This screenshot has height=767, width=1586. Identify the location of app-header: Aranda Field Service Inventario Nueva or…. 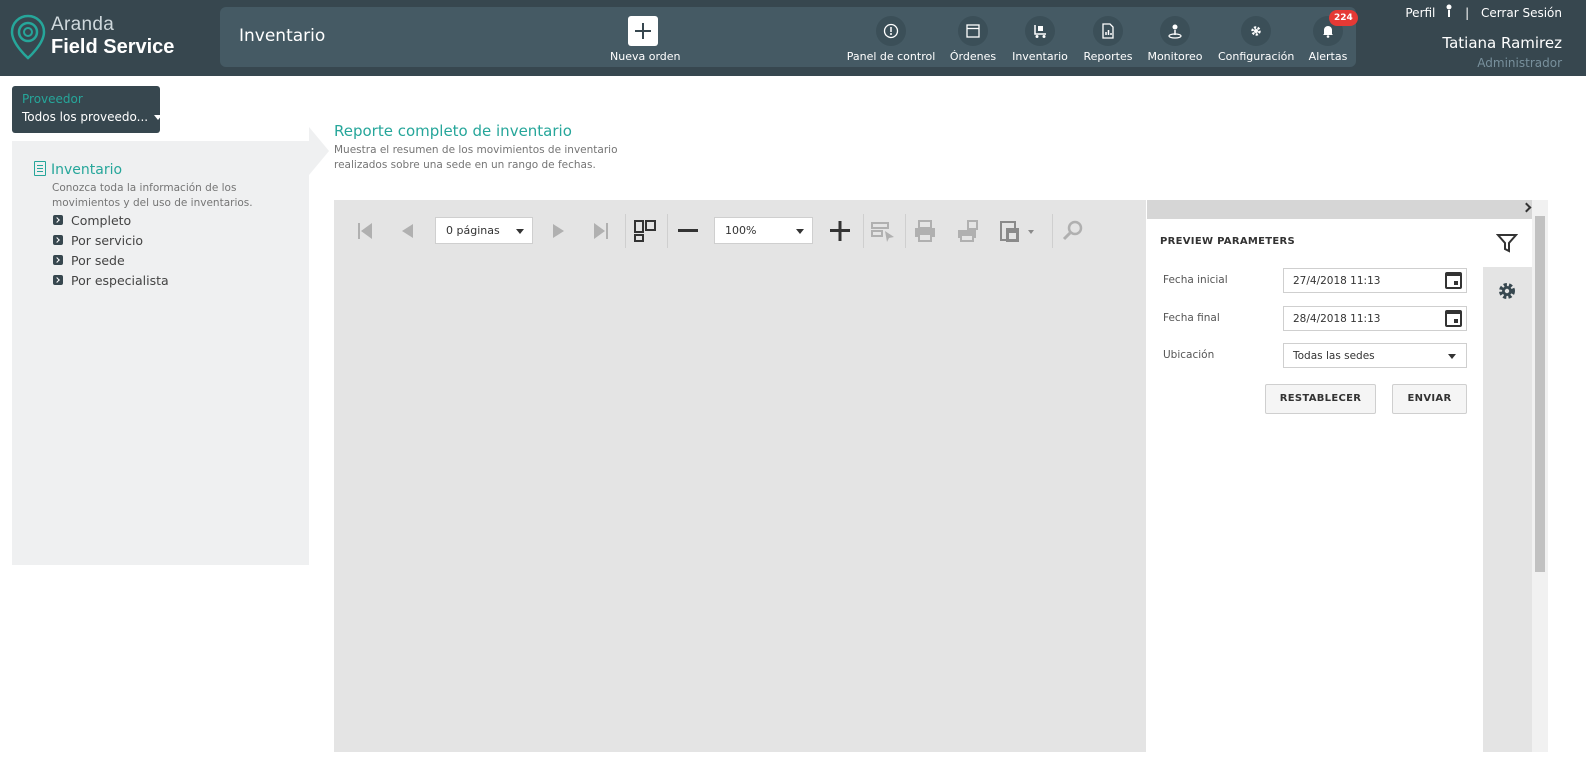
(793, 38).